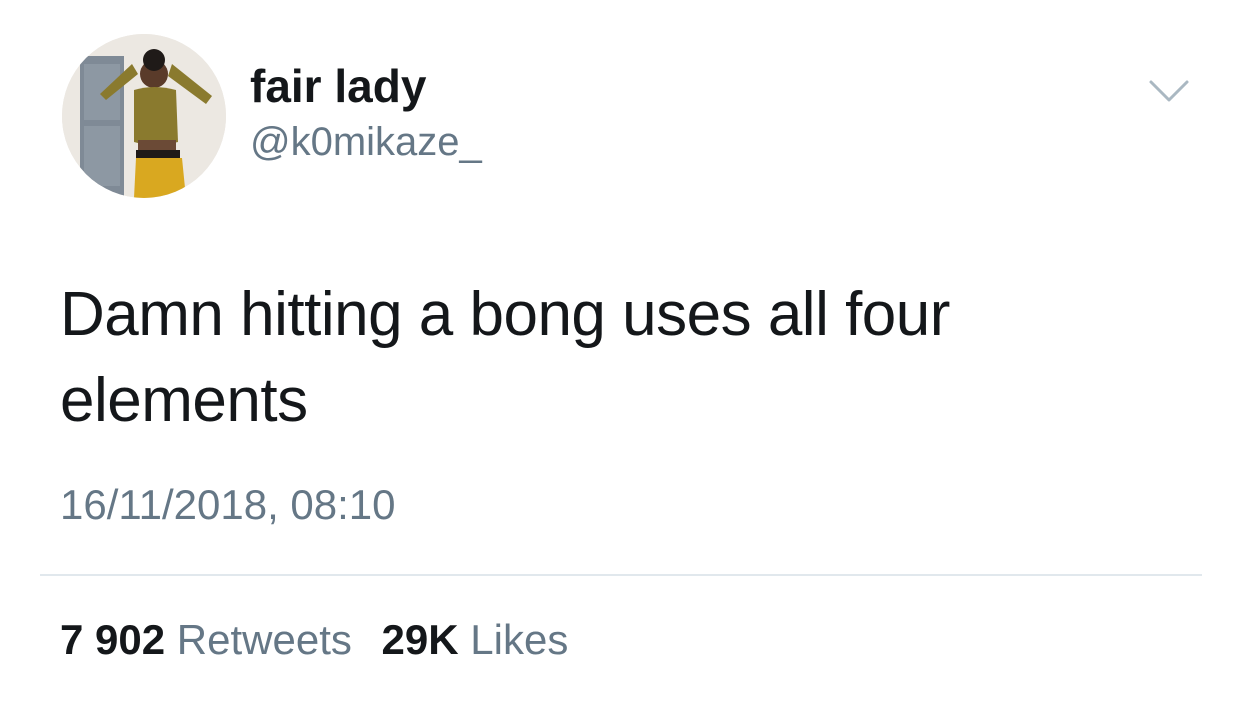  I want to click on likes-stat: 29K Likes, so click(475, 640).